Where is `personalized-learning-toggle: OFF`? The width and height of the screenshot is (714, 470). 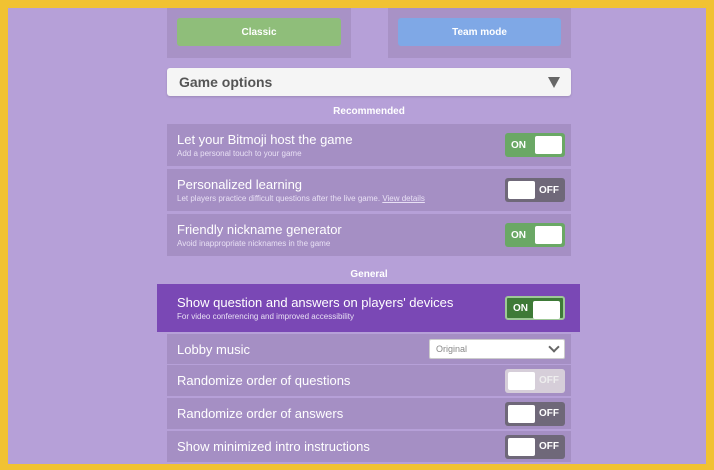 personalized-learning-toggle: OFF is located at coordinates (535, 190).